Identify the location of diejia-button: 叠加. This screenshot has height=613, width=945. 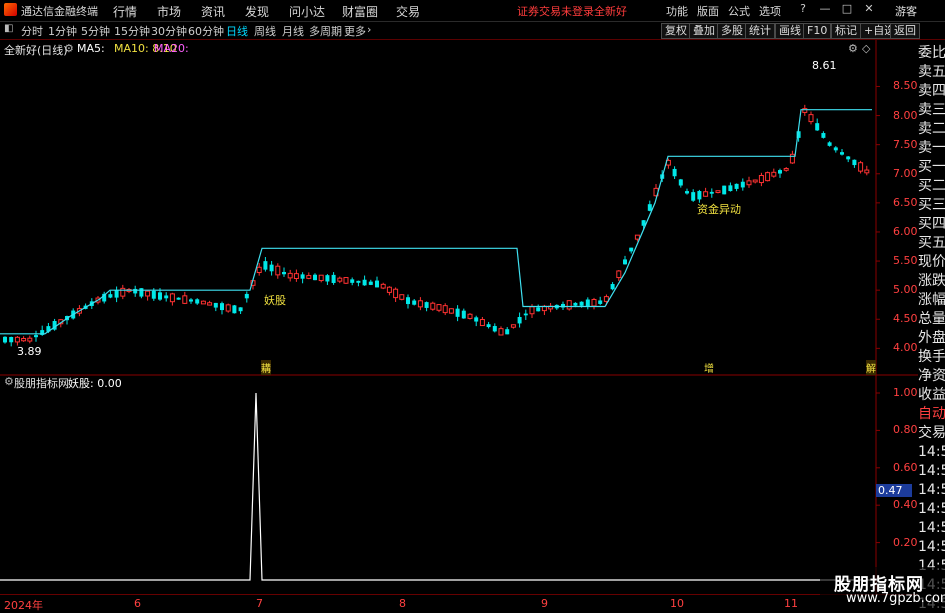
(704, 31).